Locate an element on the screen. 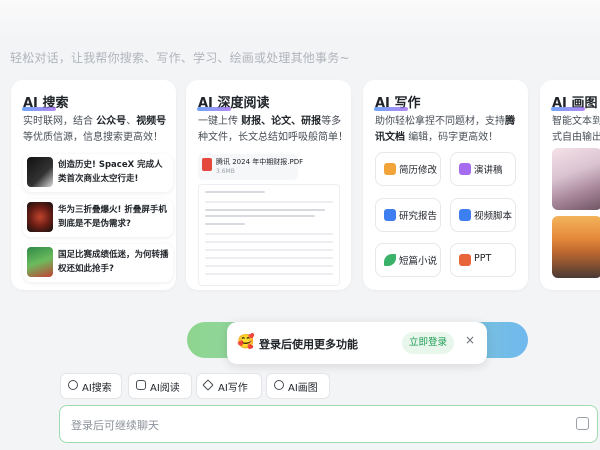 This screenshot has height=450, width=600. palette-icon is located at coordinates (279, 385).